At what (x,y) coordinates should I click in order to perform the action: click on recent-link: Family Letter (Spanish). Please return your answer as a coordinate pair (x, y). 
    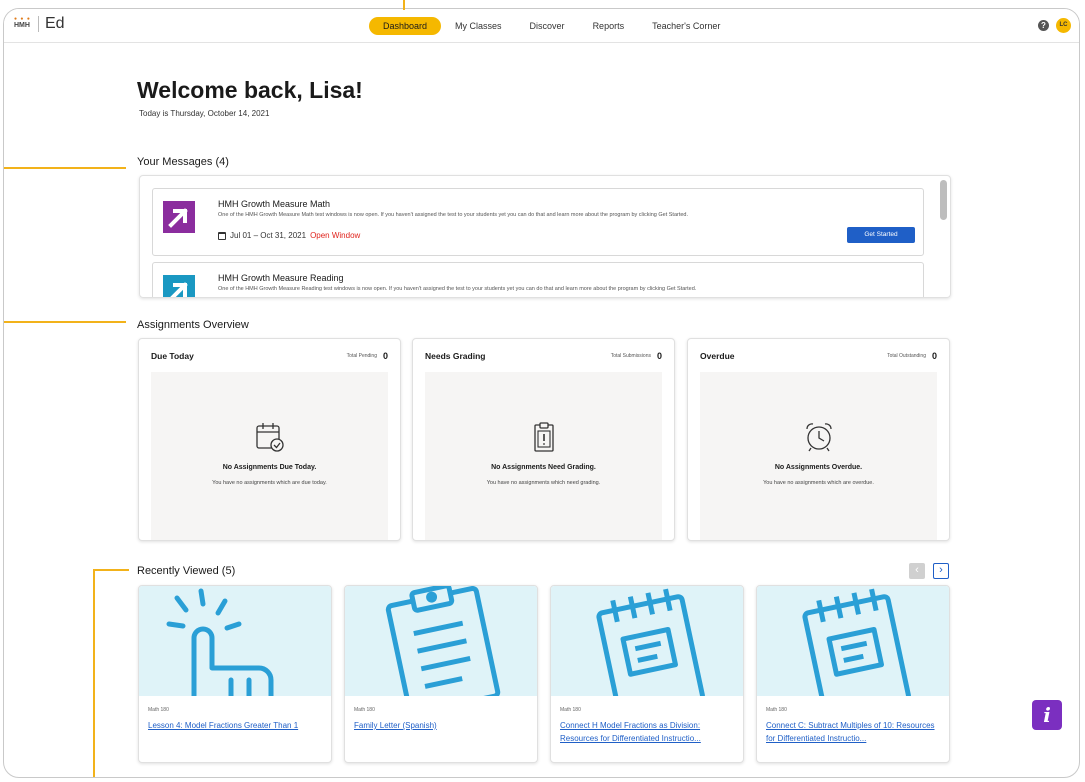
    Looking at the image, I should click on (441, 725).